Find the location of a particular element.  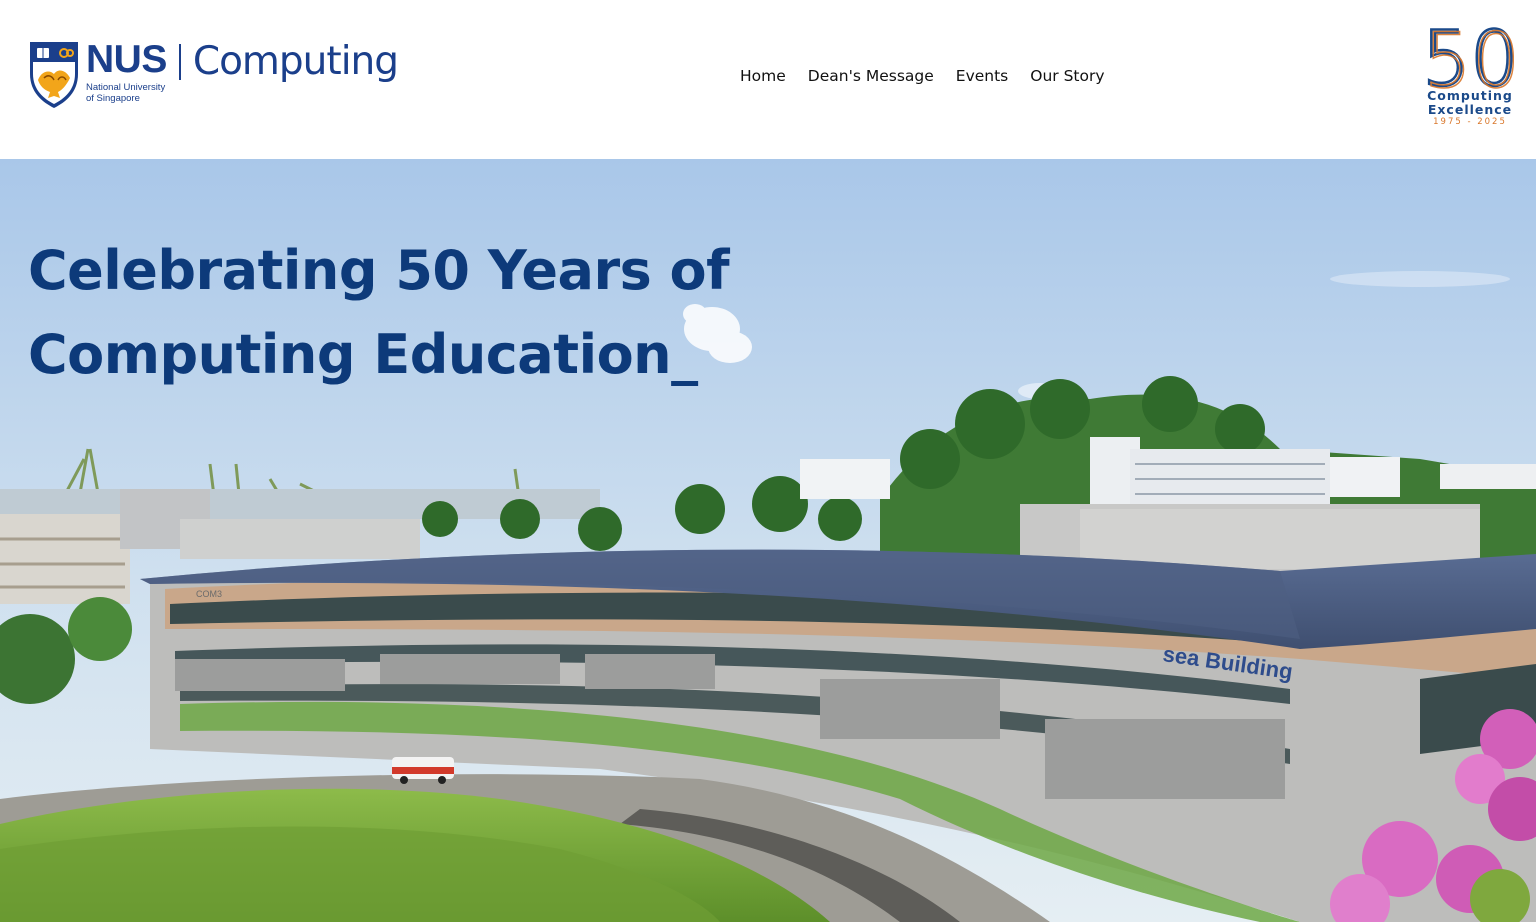

fifty-logo-icon: 50 50 is located at coordinates (1470, 57).